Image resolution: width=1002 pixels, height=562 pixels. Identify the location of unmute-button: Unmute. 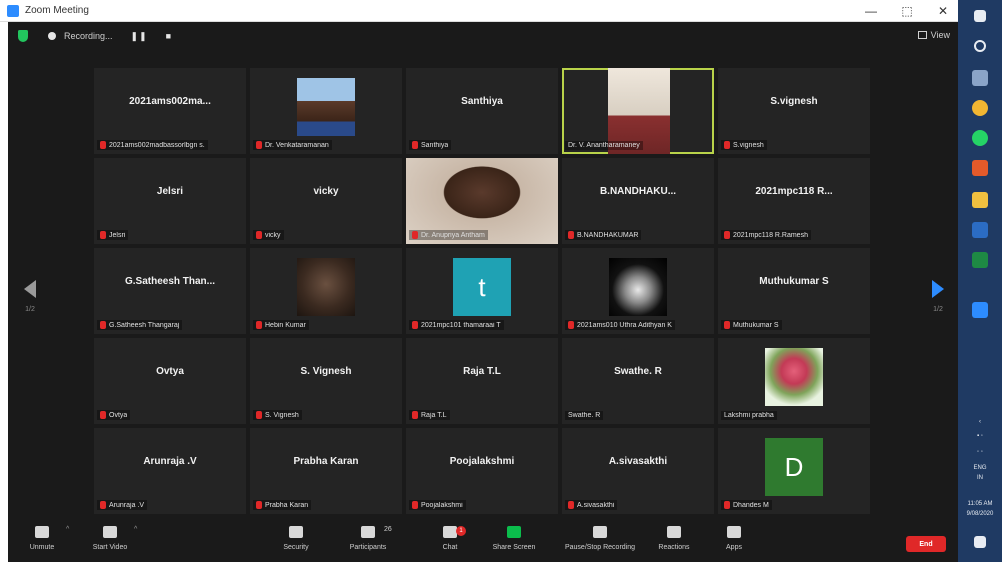
(42, 542).